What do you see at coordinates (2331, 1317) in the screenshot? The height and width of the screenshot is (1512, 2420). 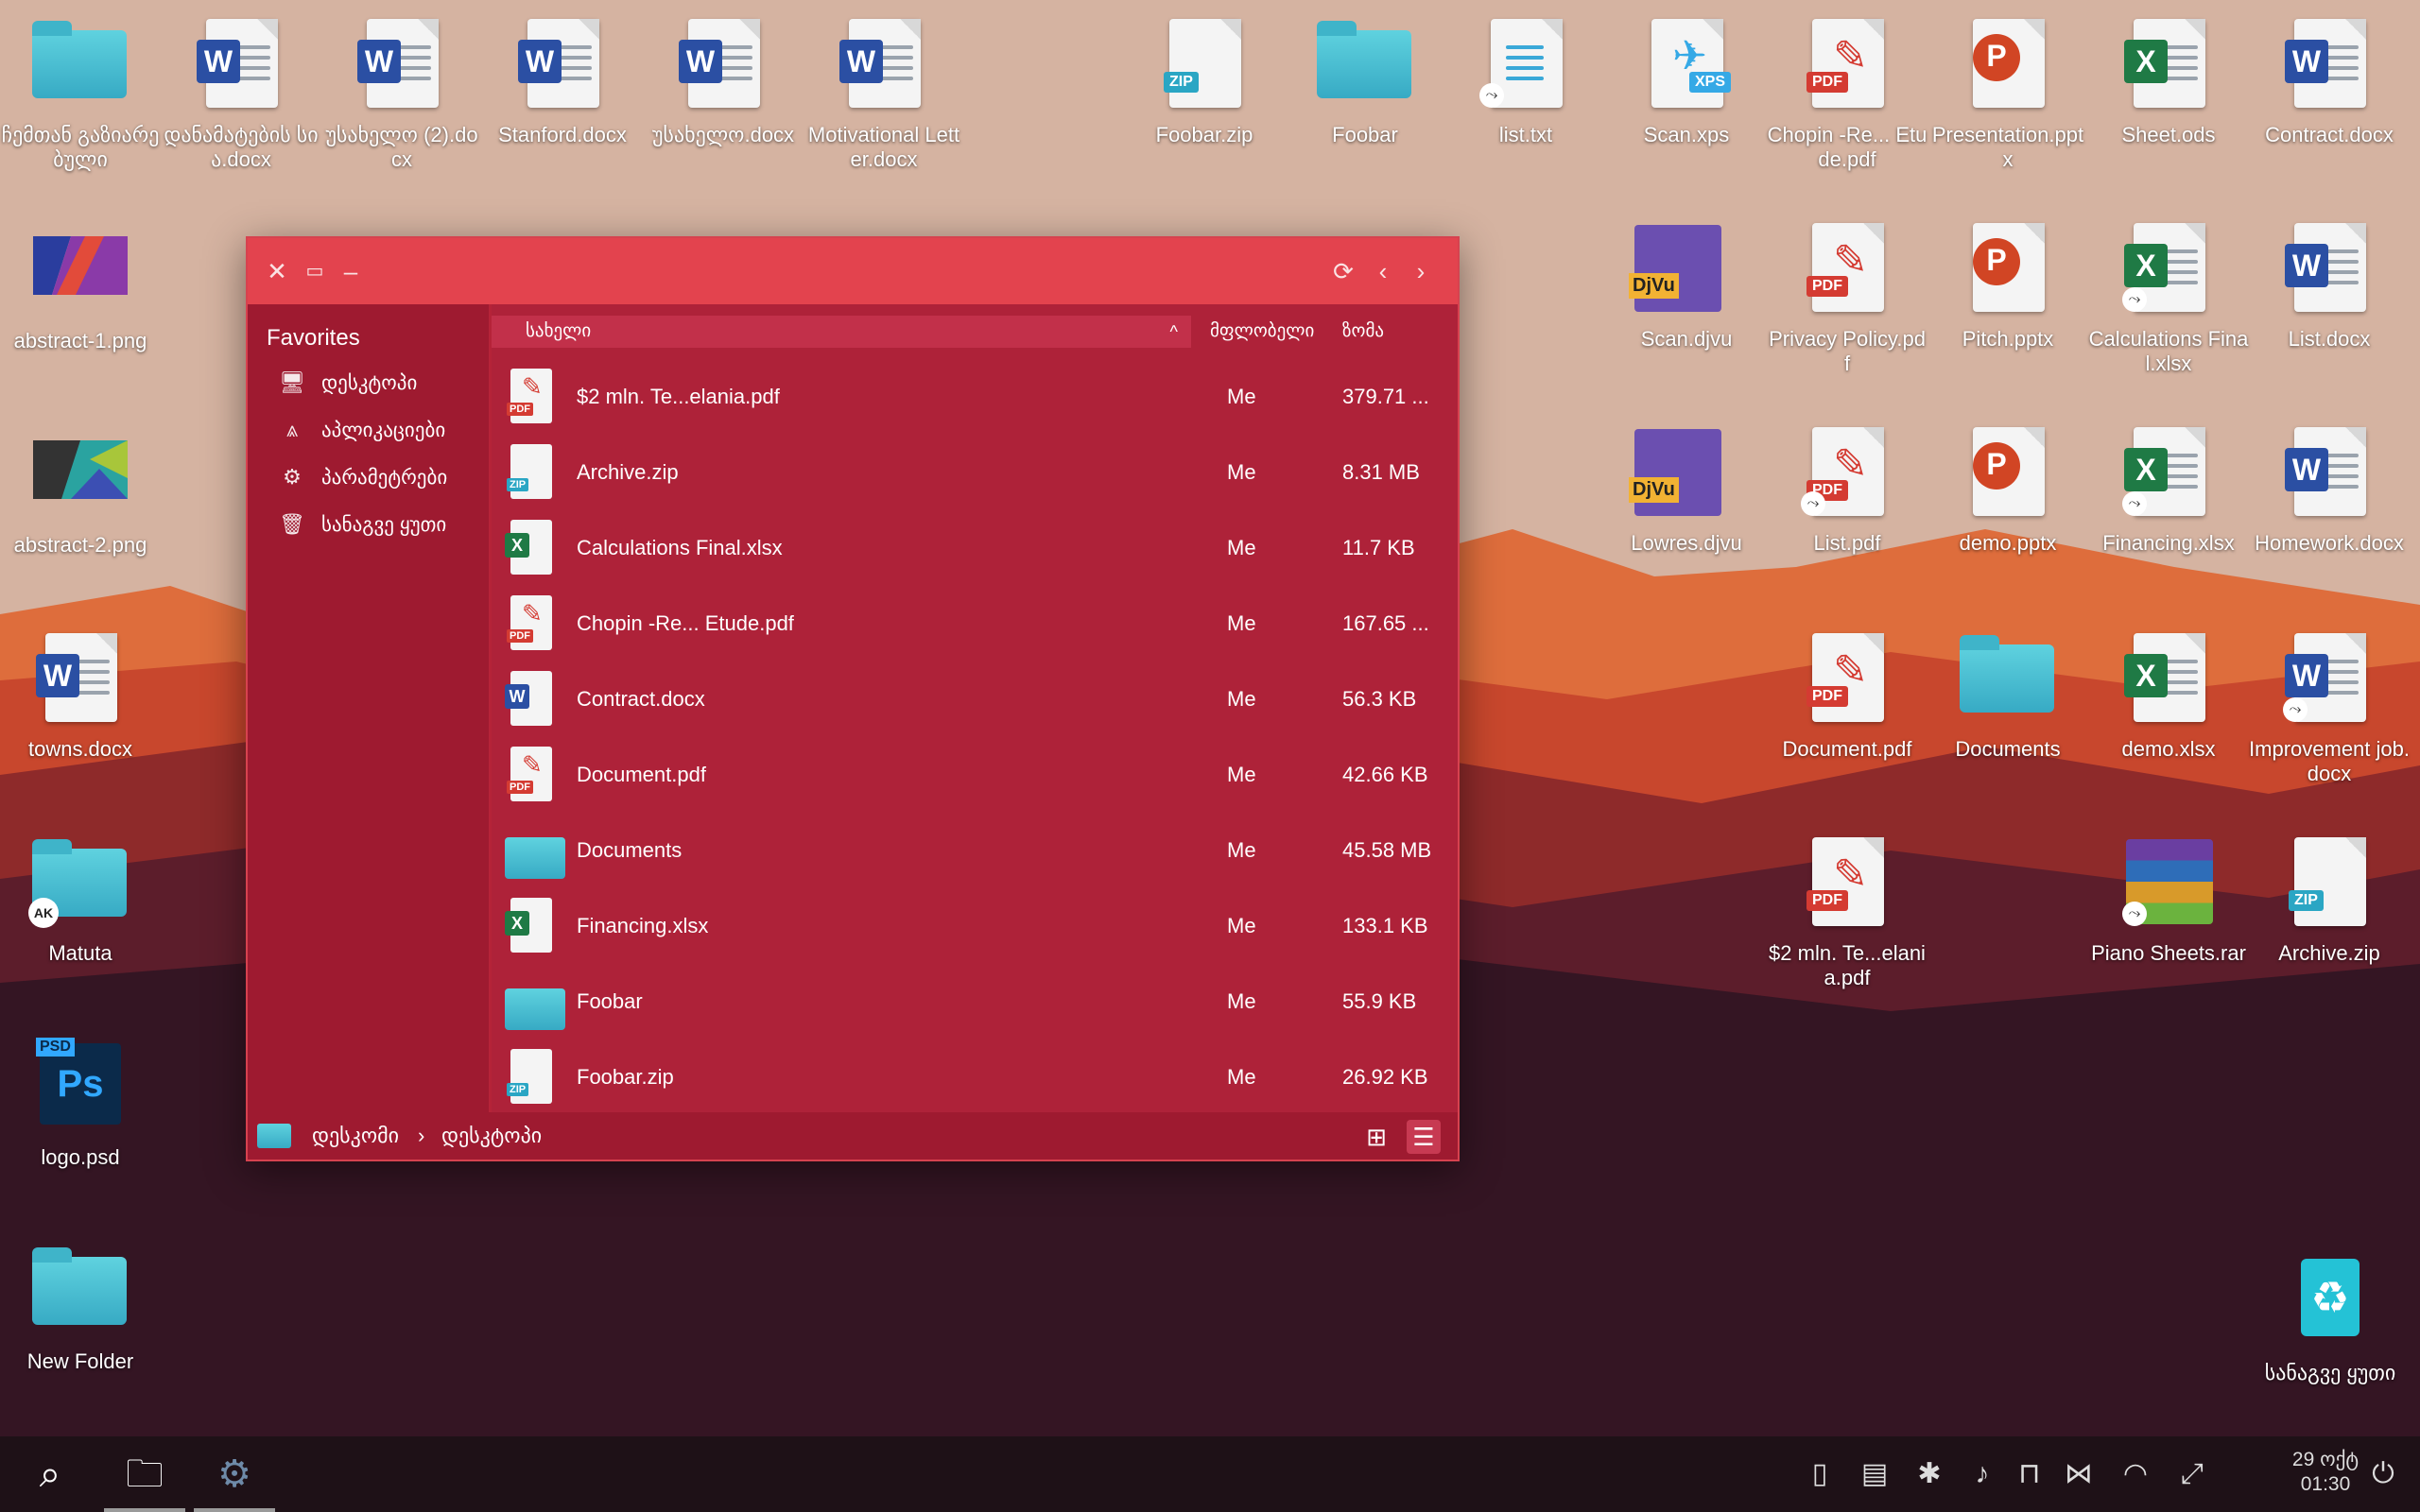 I see `desktop-icon-recycle-bin: ♻ სანაგვე ყუთი` at bounding box center [2331, 1317].